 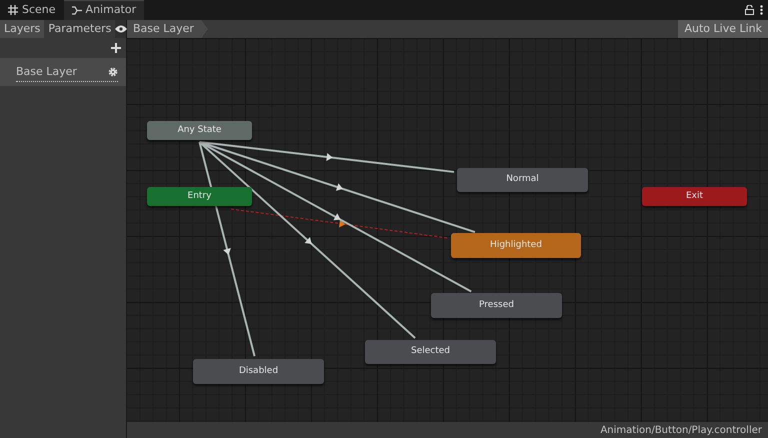 I want to click on lock-icon, so click(x=749, y=10).